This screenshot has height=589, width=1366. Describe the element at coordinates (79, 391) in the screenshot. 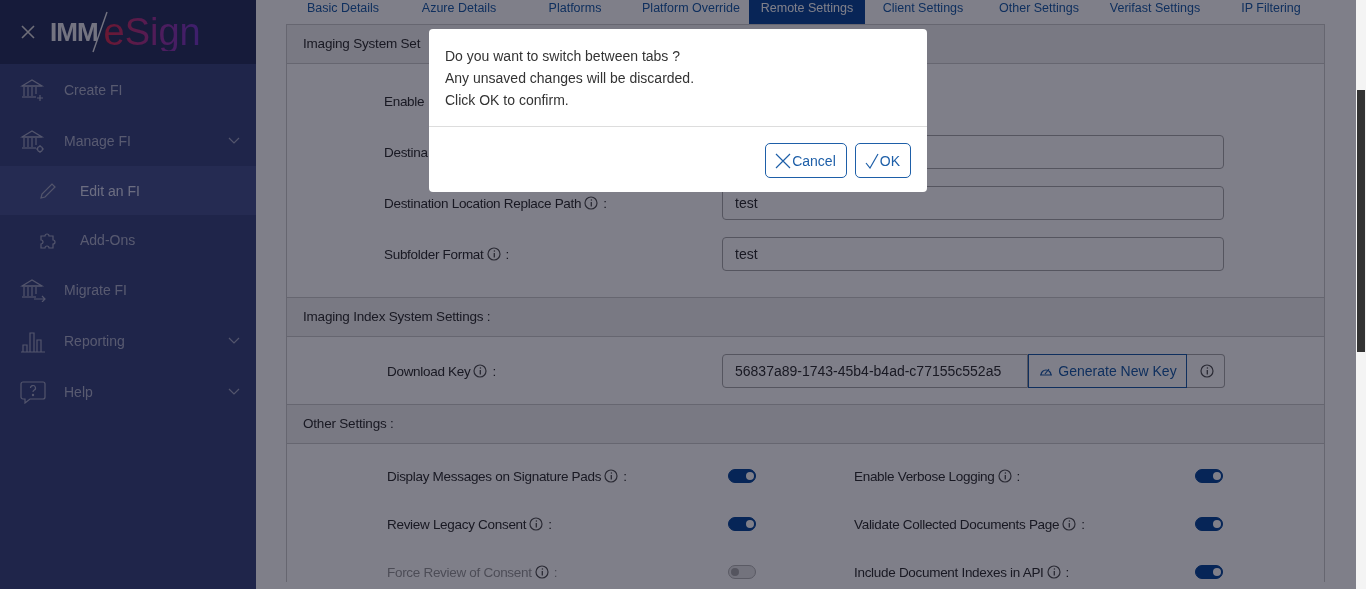

I see `nav-label: Help` at that location.